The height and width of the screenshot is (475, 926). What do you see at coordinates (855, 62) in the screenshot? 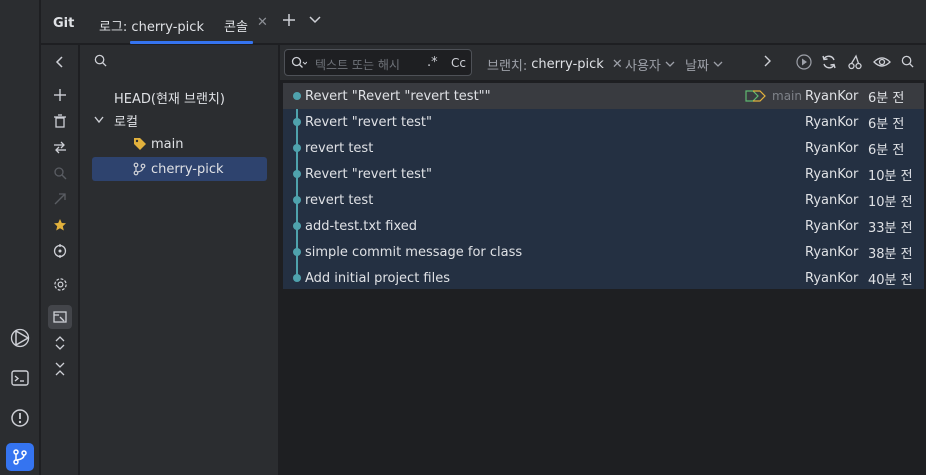
I see `cherry-pick-icon` at bounding box center [855, 62].